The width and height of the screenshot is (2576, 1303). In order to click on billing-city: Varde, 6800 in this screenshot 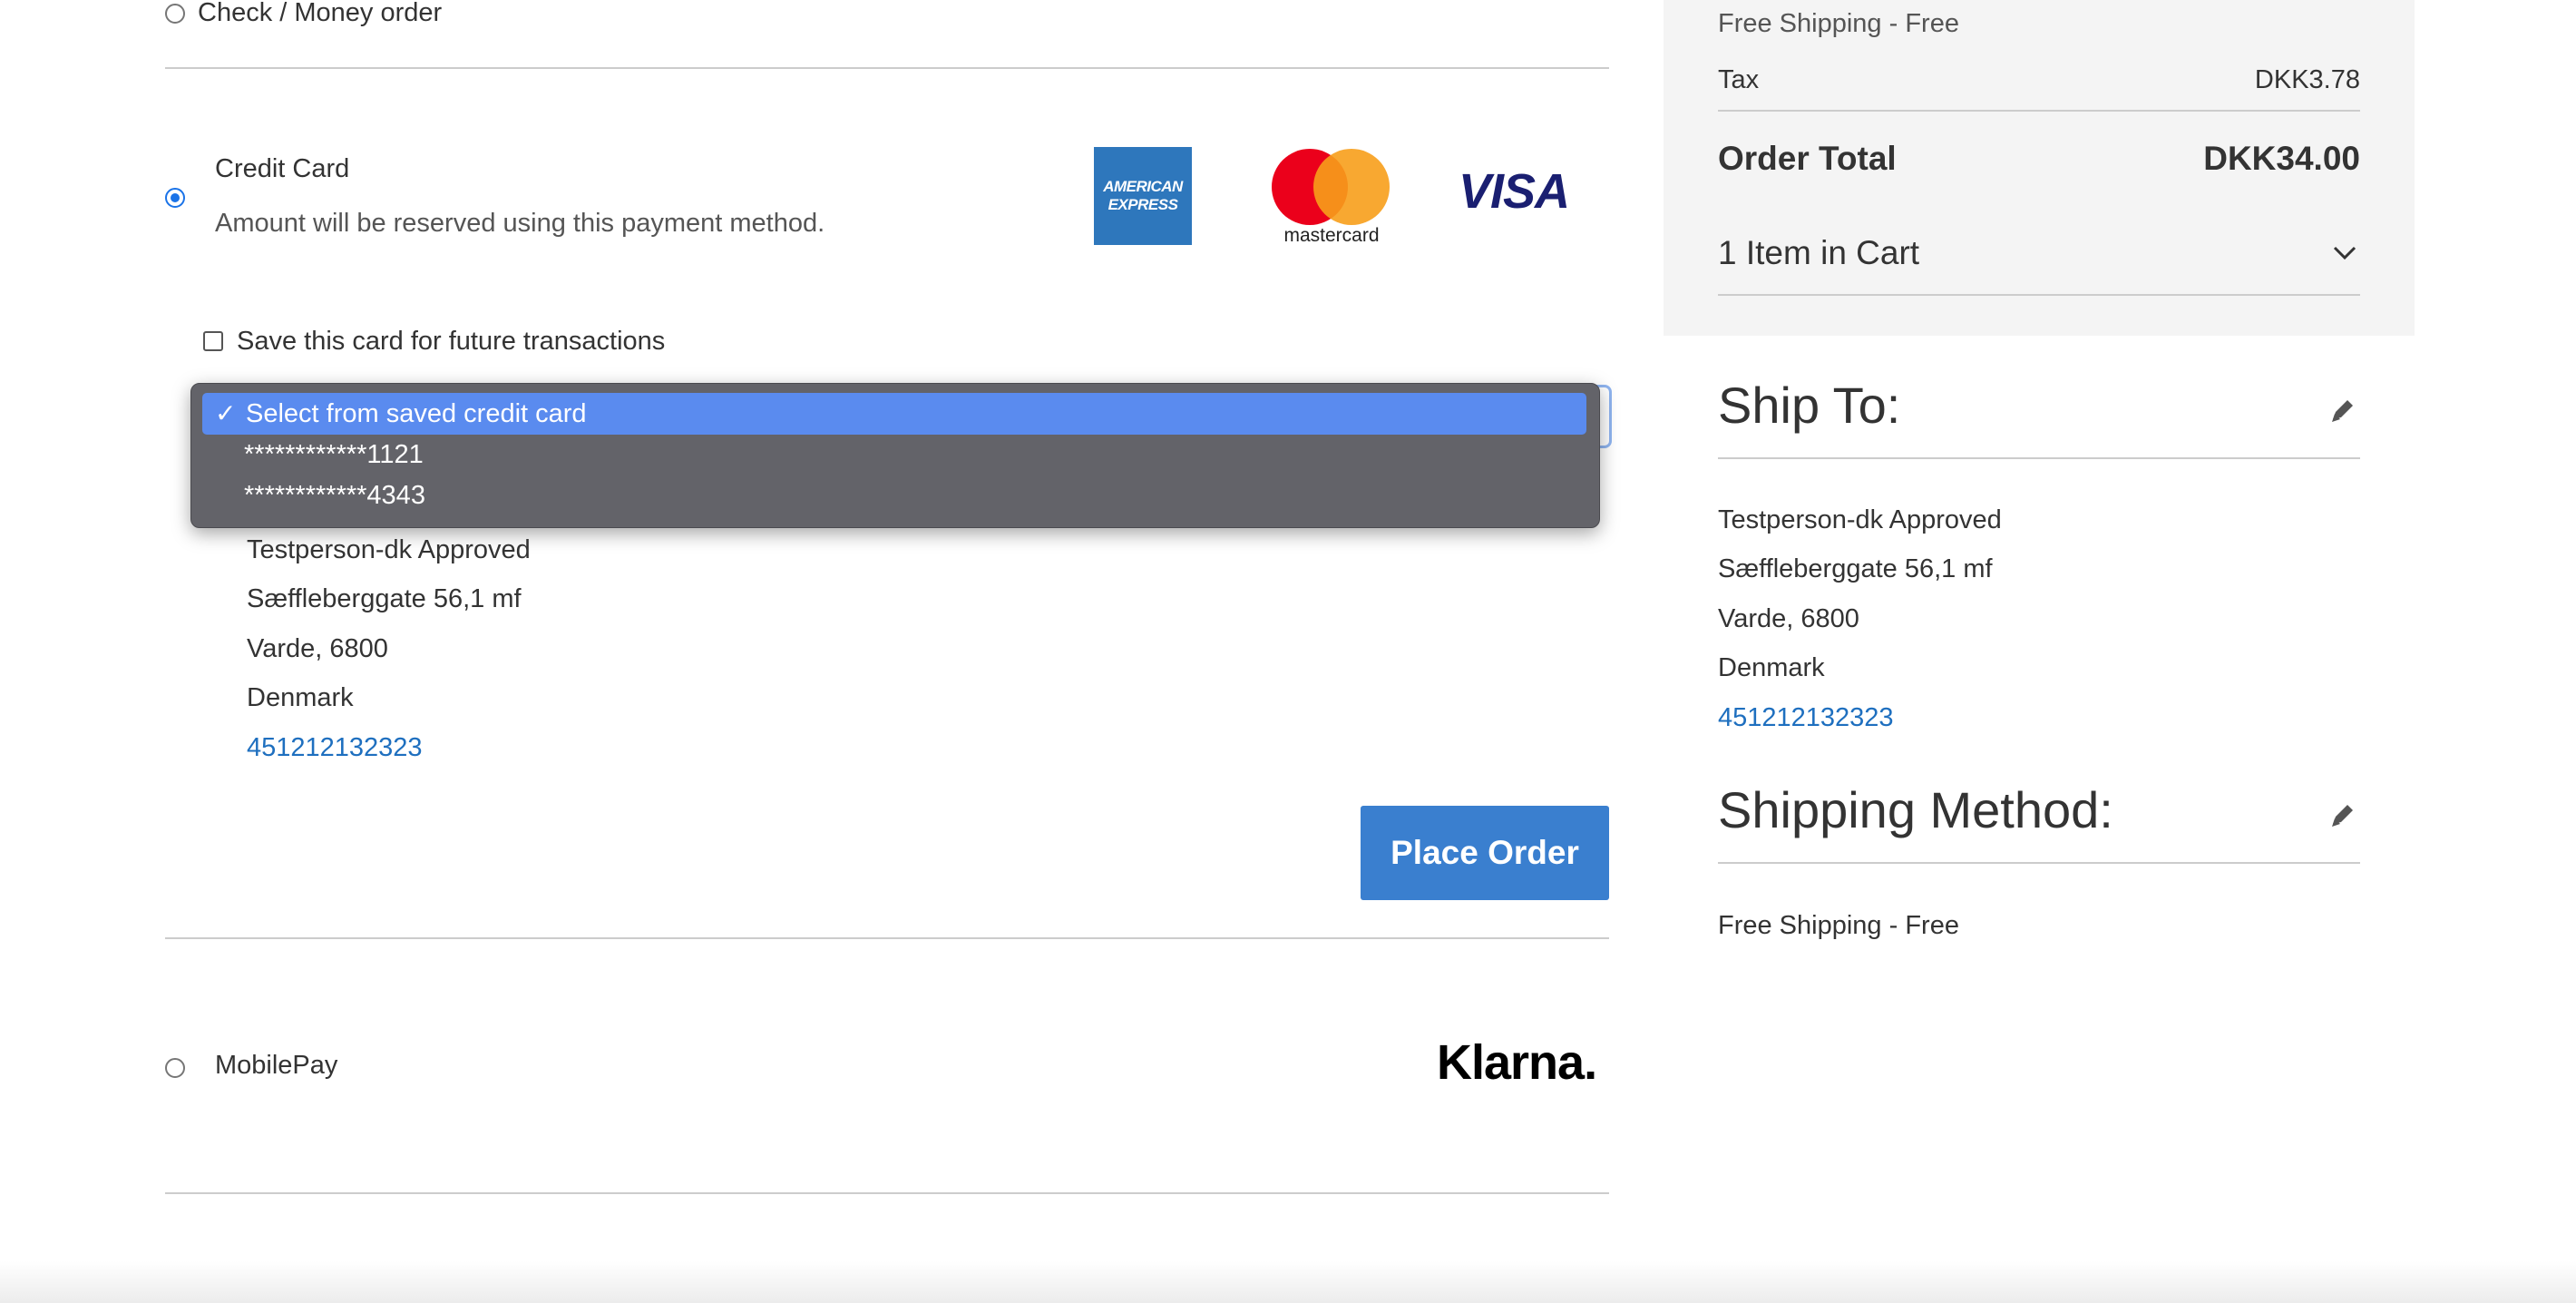, I will do `click(317, 648)`.